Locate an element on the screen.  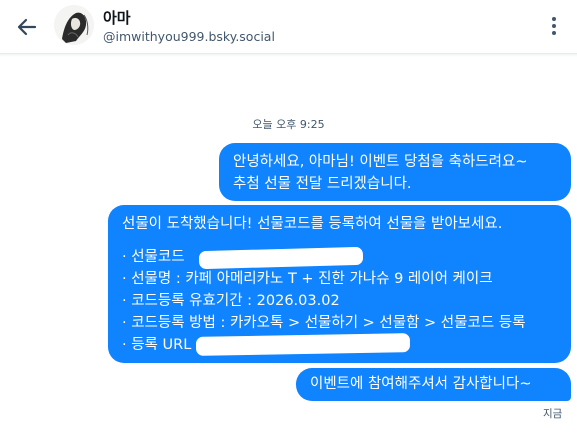
more-options-button is located at coordinates (554, 26).